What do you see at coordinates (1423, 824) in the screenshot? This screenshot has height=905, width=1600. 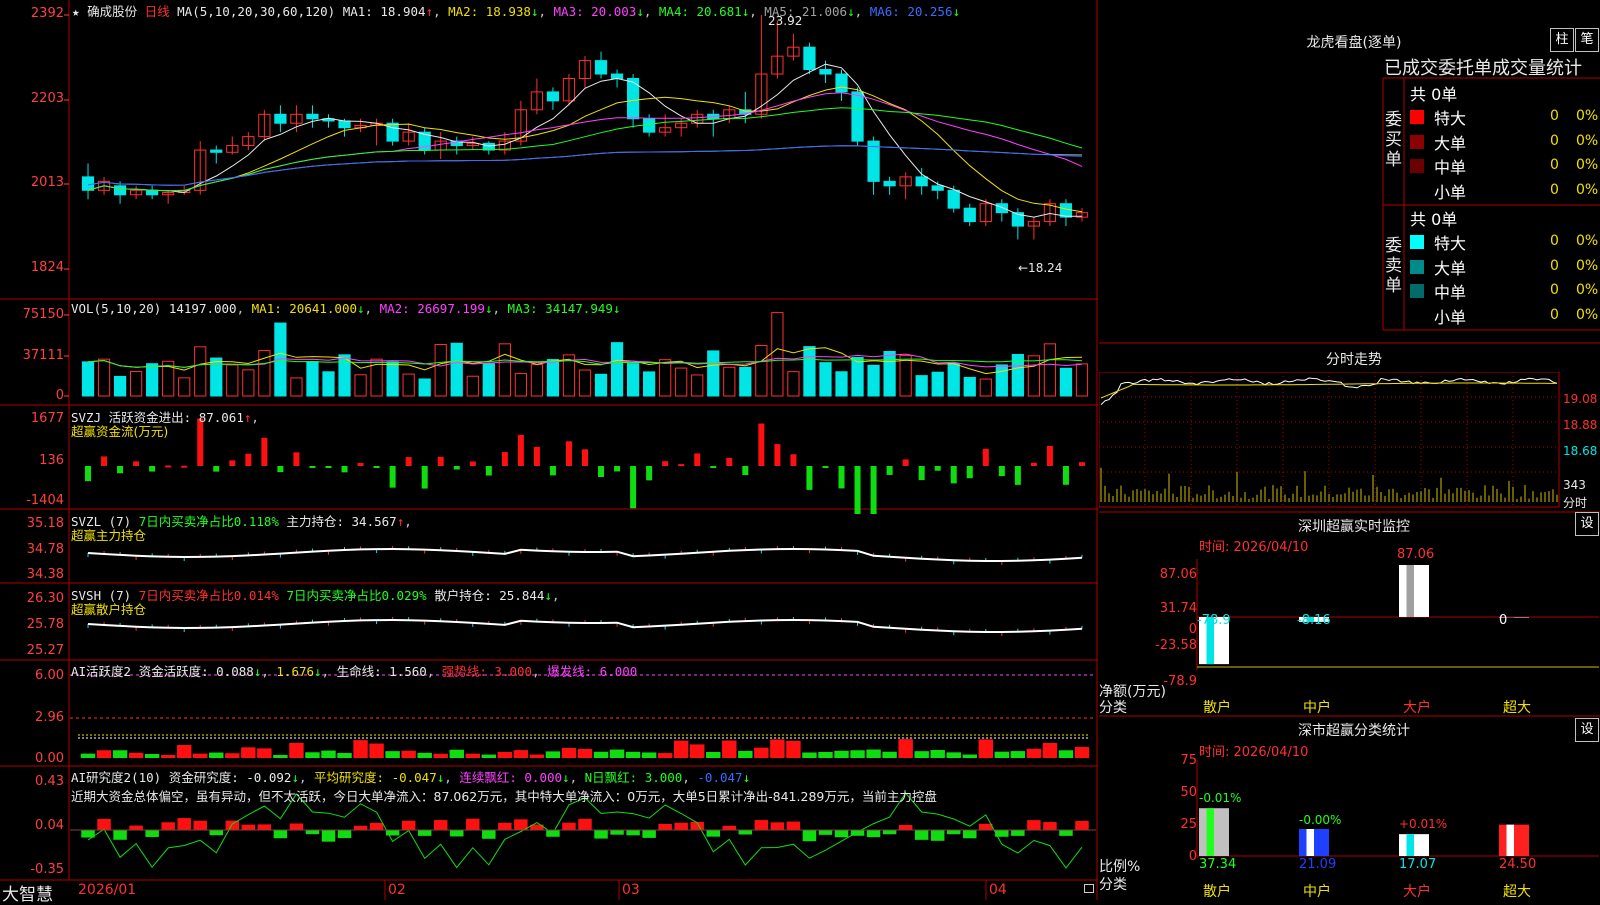 I see `sz-class-change: +0.01%` at bounding box center [1423, 824].